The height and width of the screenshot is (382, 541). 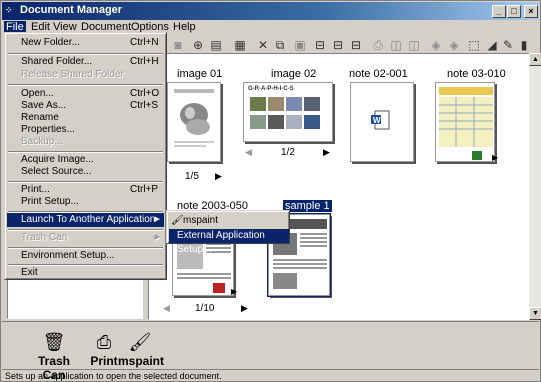 I want to click on tray-label: mspaint, so click(x=141, y=361).